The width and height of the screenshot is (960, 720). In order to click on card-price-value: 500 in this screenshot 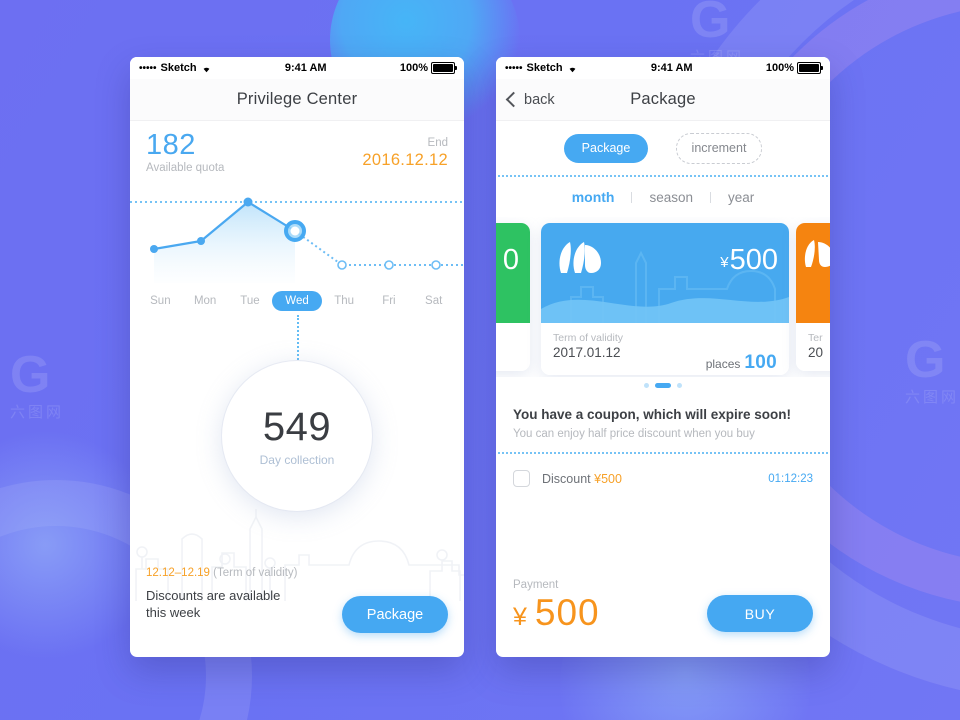, I will do `click(753, 260)`.